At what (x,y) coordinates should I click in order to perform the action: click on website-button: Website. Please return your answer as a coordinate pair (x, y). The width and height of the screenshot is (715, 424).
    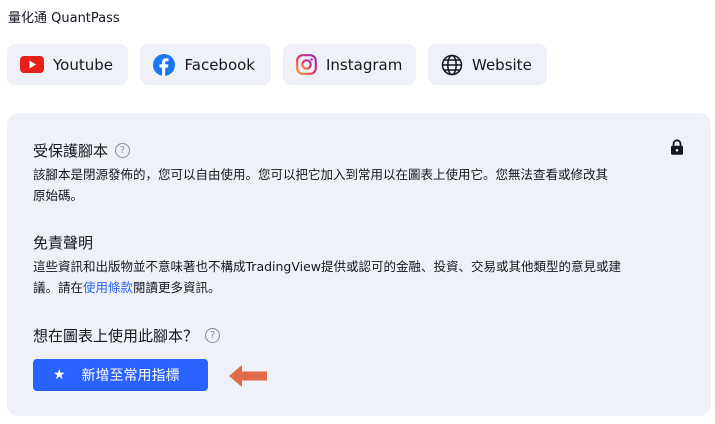
    Looking at the image, I should click on (487, 64).